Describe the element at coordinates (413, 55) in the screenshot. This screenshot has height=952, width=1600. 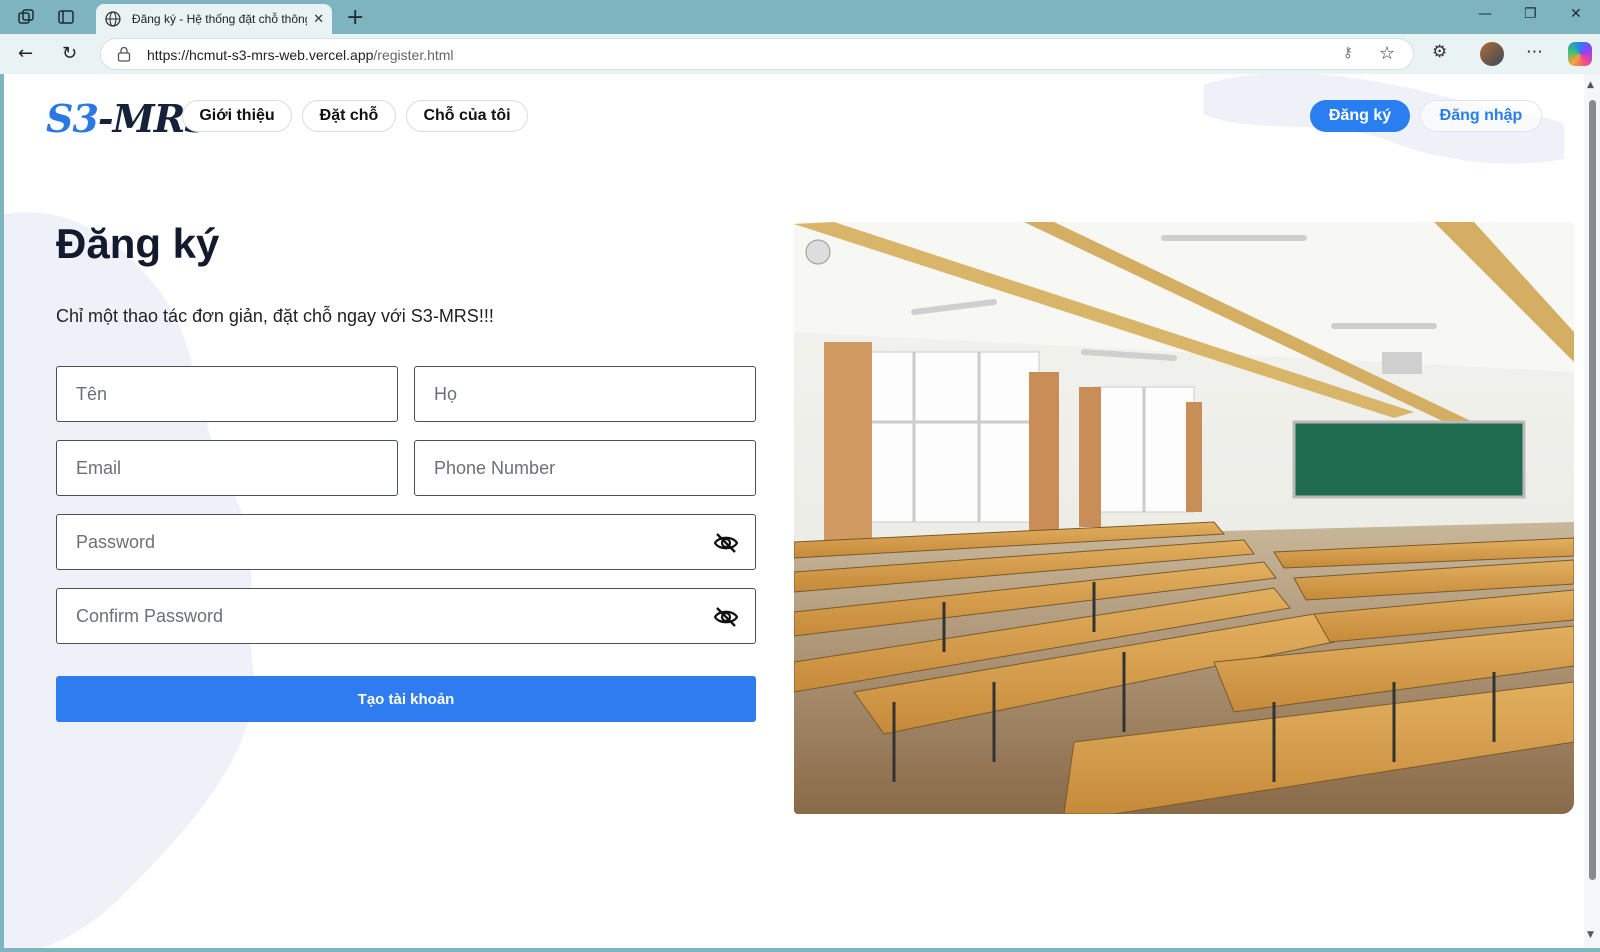
I see `url-path: /register.html` at that location.